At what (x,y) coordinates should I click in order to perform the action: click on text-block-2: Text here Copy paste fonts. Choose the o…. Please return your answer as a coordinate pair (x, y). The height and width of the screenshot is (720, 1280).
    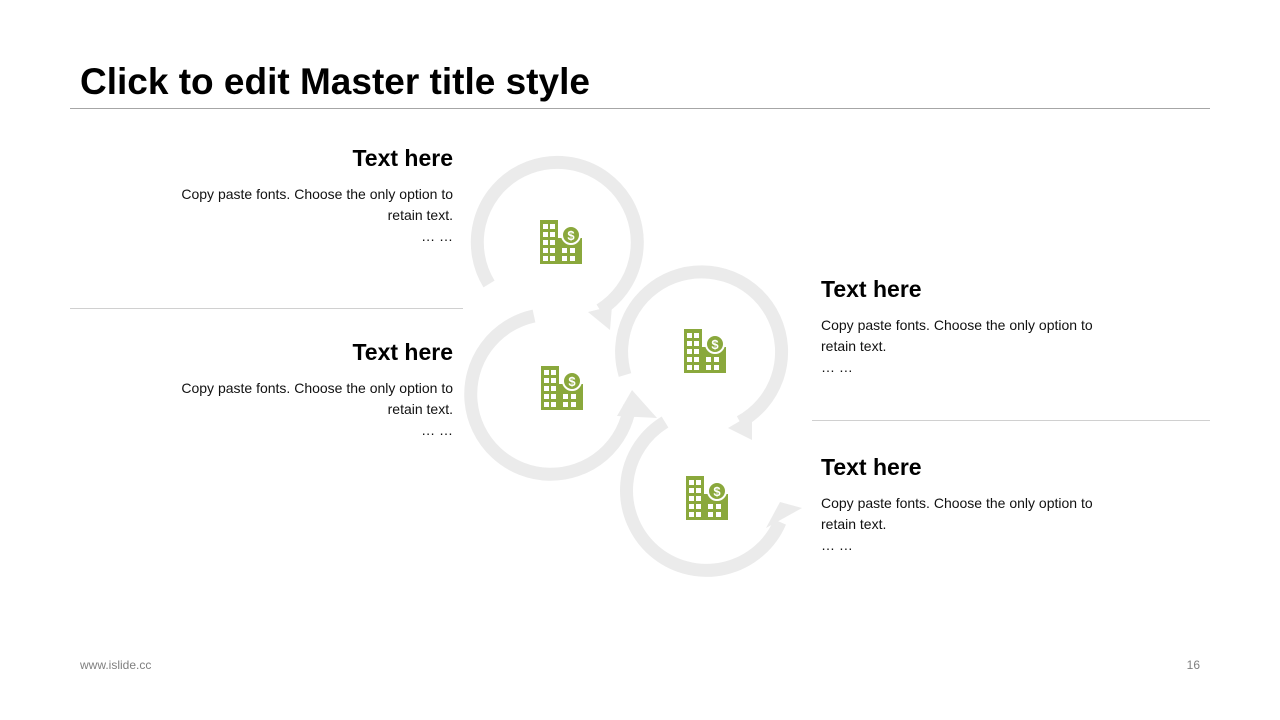
    Looking at the image, I should click on (303, 389).